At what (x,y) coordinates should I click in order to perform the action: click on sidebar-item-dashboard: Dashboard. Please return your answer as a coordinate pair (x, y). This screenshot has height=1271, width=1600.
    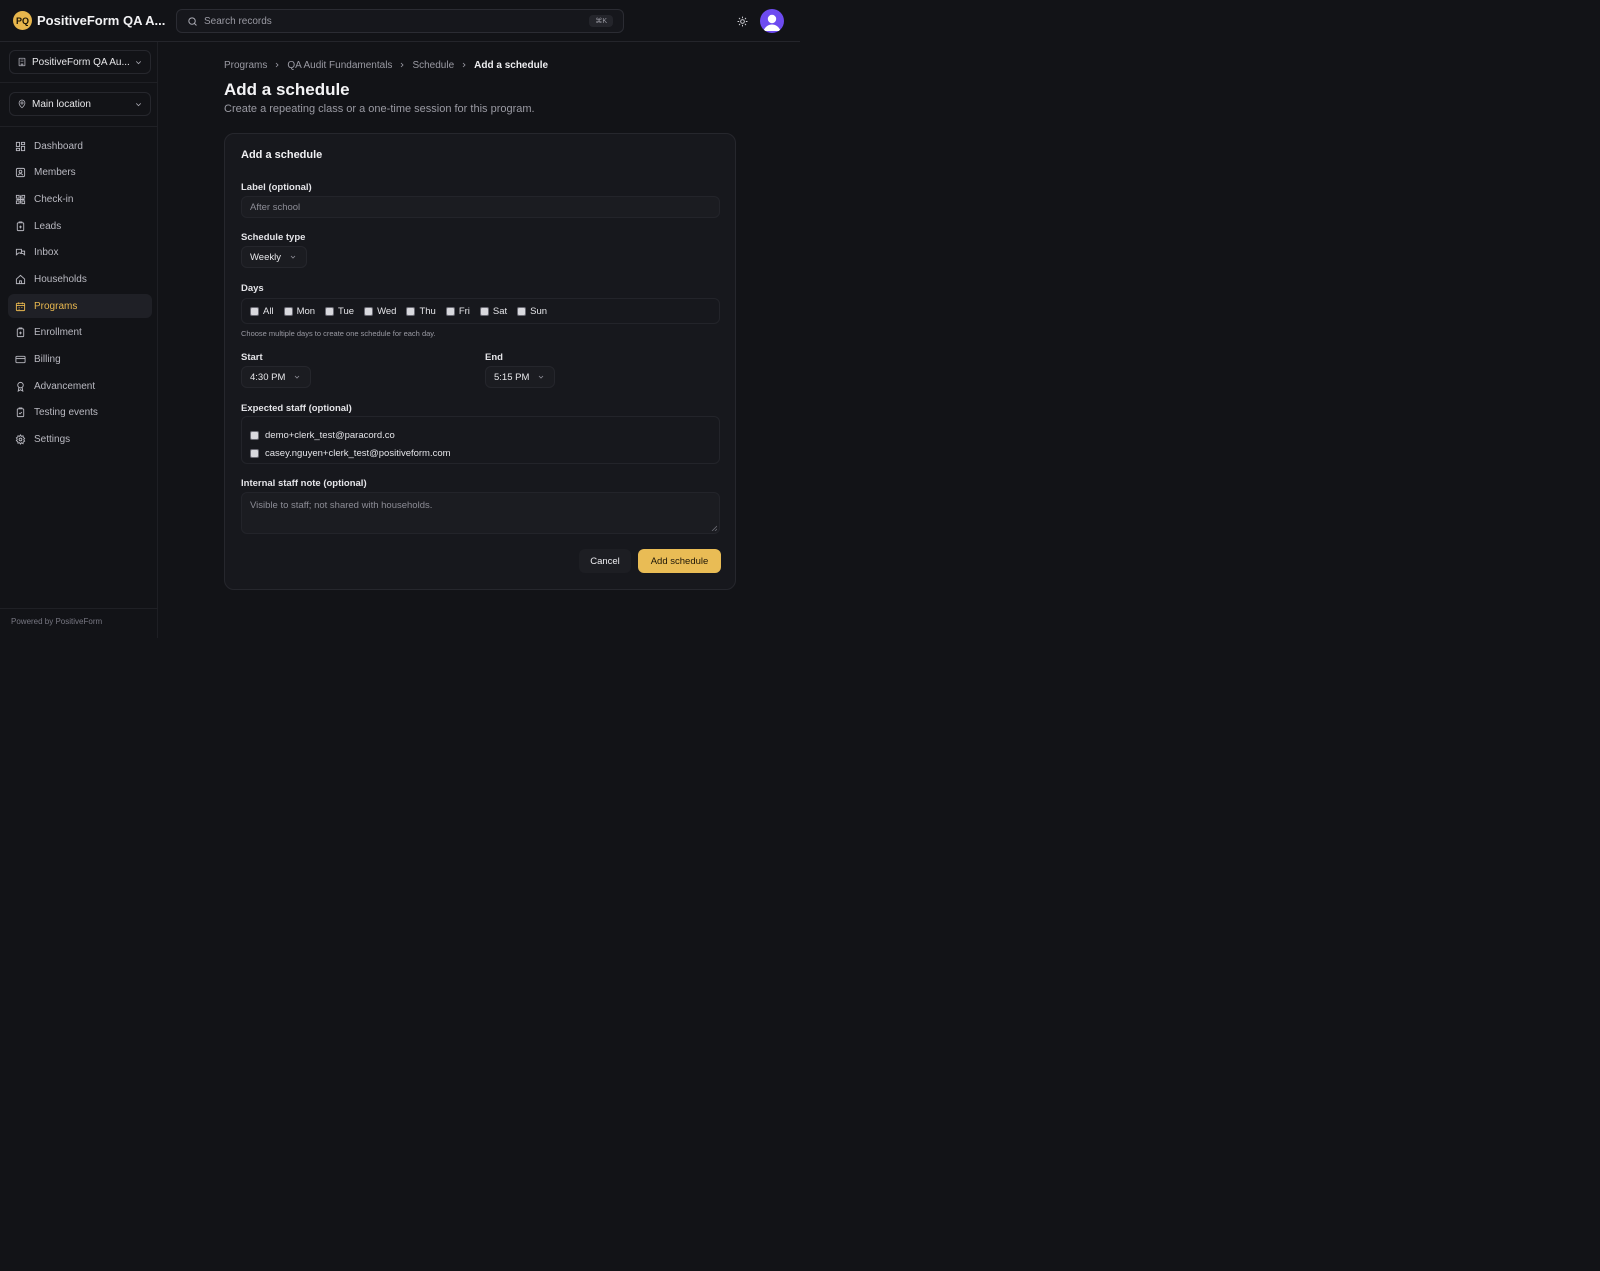
    Looking at the image, I should click on (80, 146).